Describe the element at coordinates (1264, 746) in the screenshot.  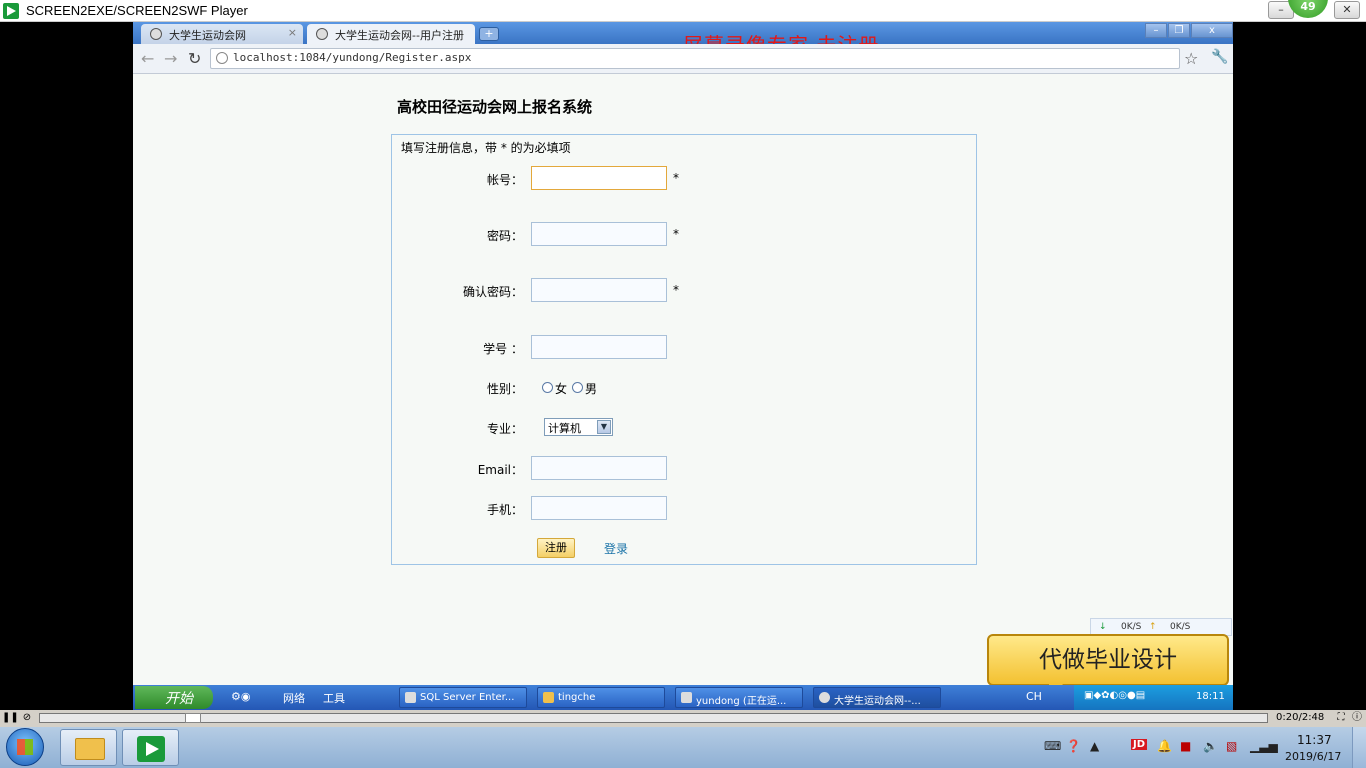
I see `signal-icon: ▁▃▅` at that location.